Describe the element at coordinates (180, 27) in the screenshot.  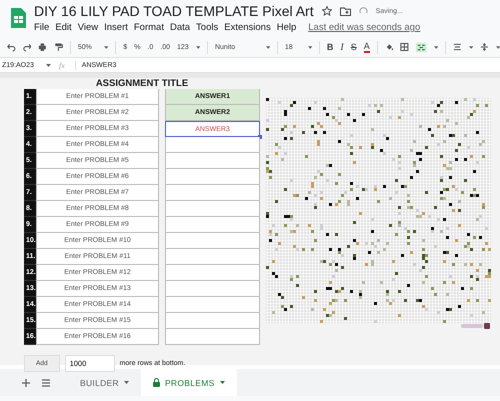
I see `menu-item: Data` at that location.